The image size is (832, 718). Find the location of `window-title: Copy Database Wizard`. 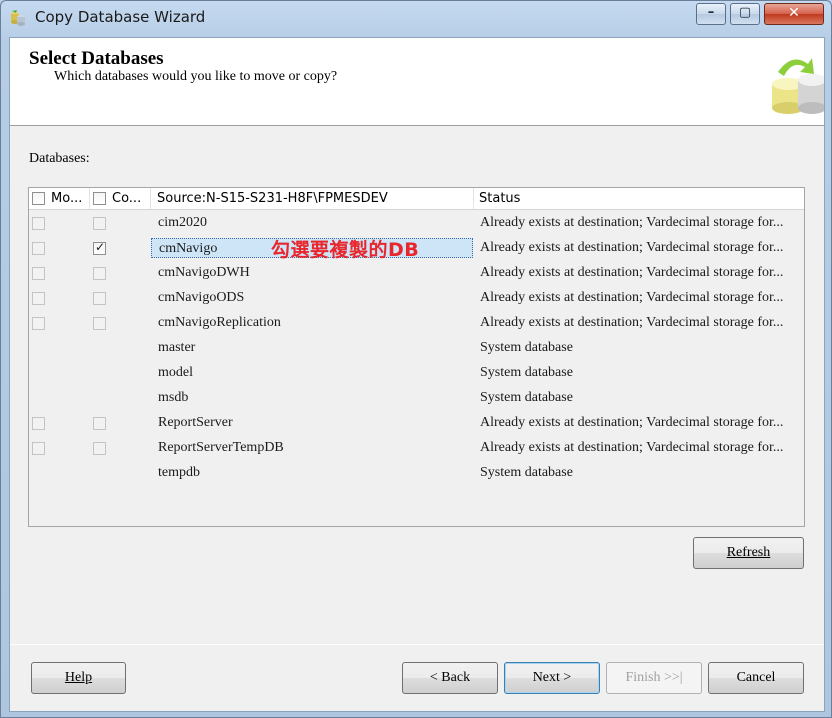

window-title: Copy Database Wizard is located at coordinates (120, 17).